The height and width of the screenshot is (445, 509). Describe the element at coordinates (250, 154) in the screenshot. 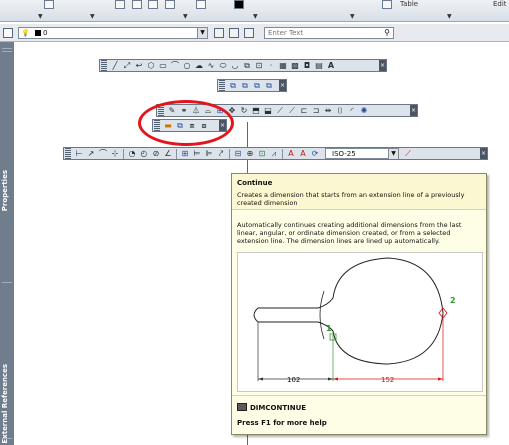

I see `center-mark-icon: ⊕` at that location.